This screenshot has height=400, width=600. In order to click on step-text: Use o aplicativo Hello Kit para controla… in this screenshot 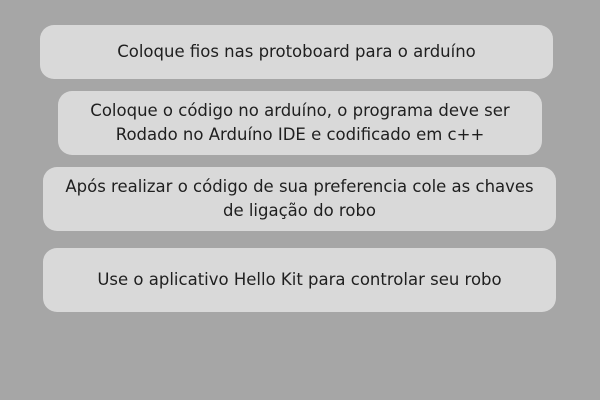, I will do `click(299, 280)`.